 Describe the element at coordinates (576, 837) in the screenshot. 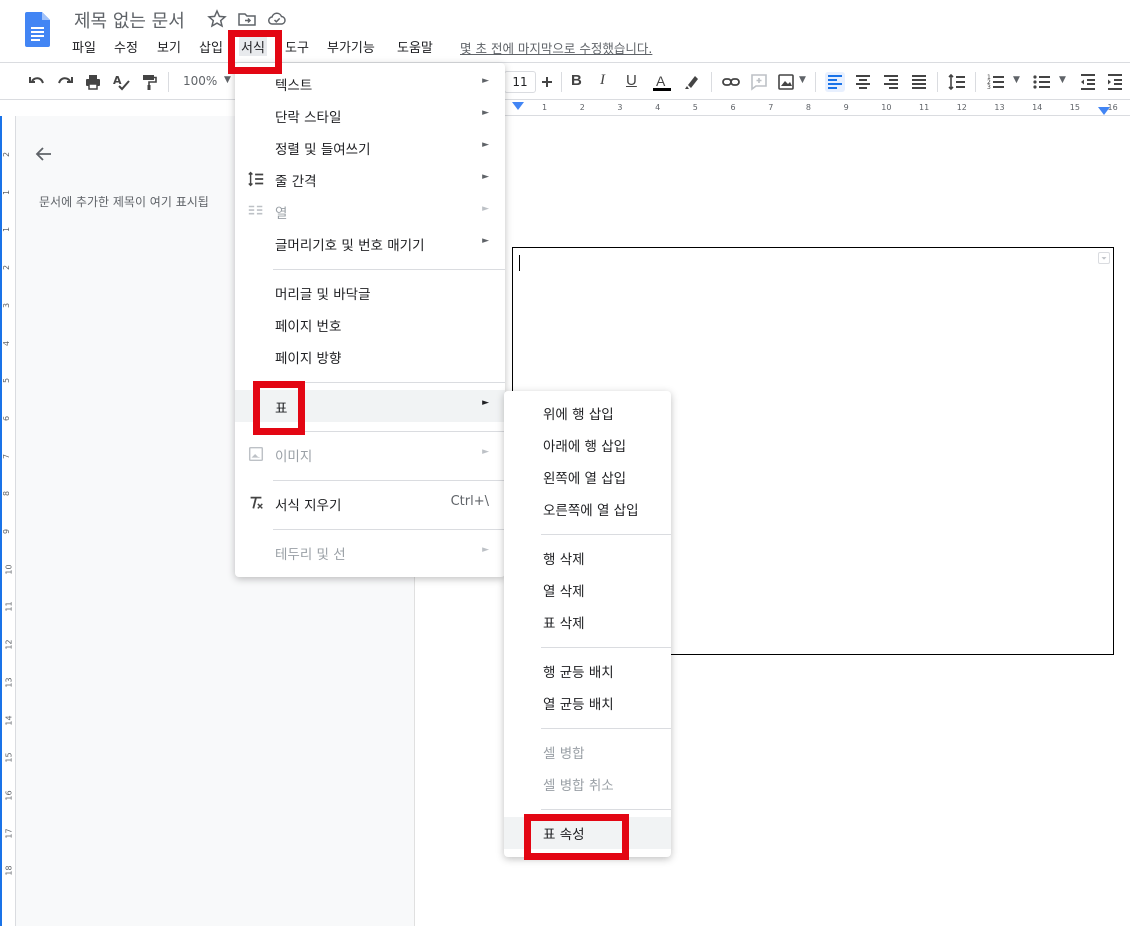

I see `highlight-box-table-properties` at that location.